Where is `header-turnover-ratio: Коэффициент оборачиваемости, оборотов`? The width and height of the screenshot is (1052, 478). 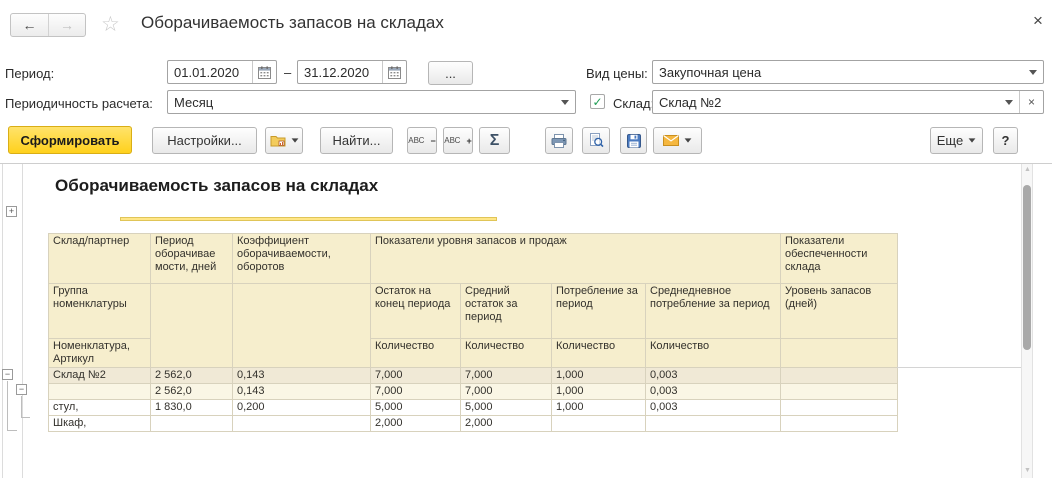 header-turnover-ratio: Коэффициент оборачиваемости, оборотов is located at coordinates (301, 258).